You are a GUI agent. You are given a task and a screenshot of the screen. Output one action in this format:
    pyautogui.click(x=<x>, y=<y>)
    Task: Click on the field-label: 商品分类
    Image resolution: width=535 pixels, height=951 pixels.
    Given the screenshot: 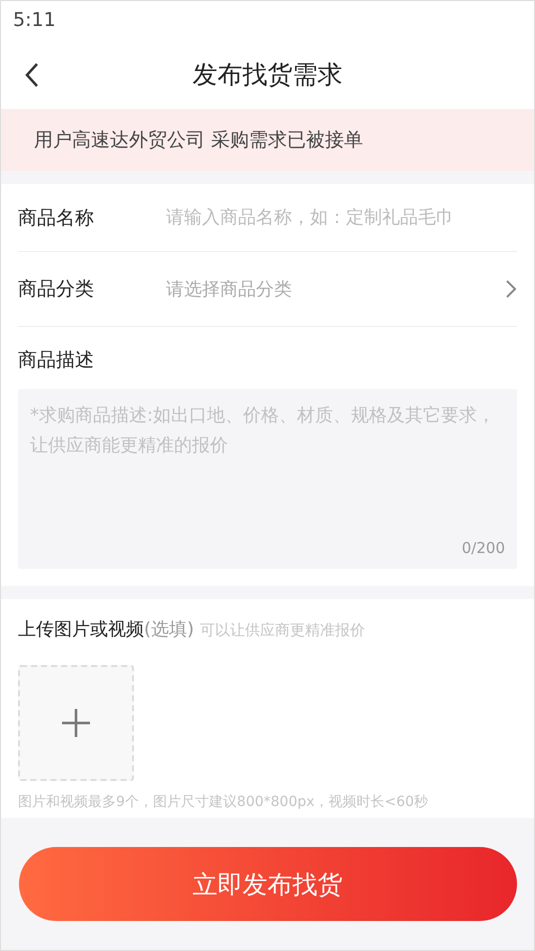 What is the action you would take?
    pyautogui.click(x=56, y=289)
    